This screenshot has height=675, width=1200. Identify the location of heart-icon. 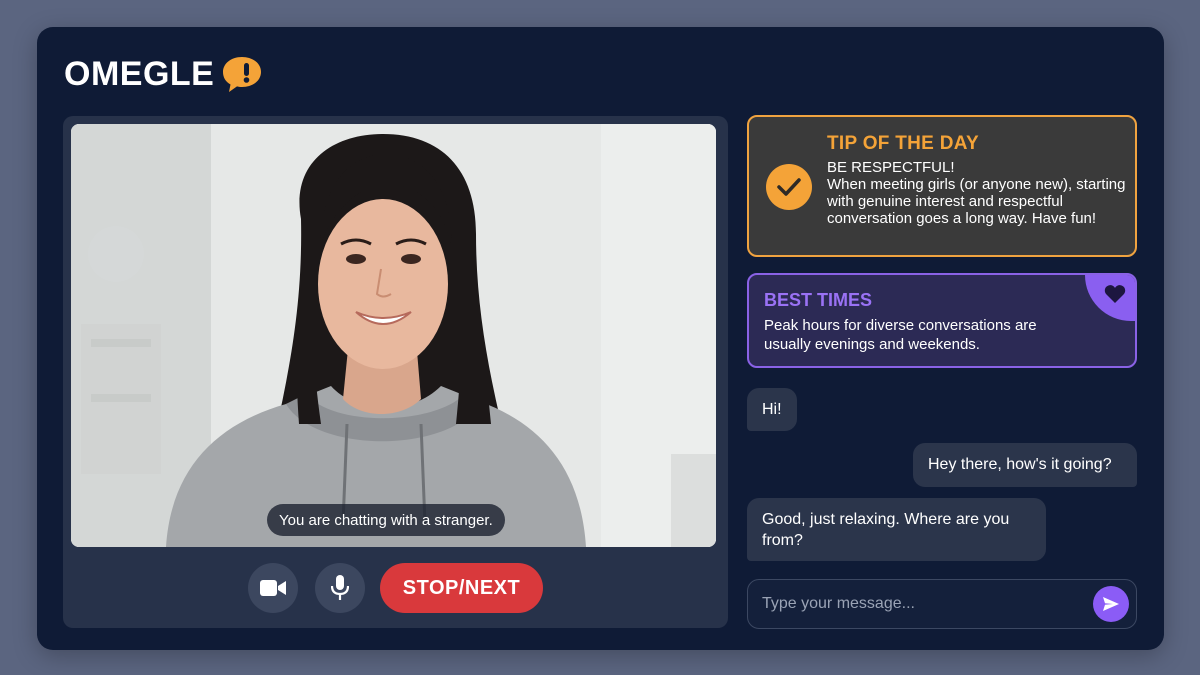
(1115, 294).